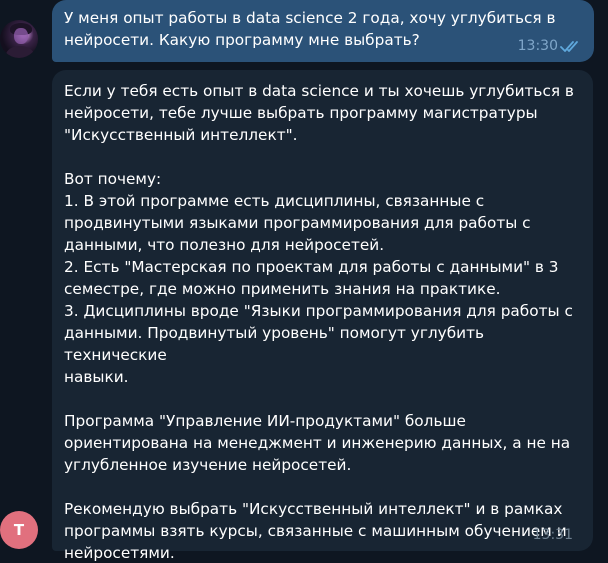 This screenshot has height=563, width=608. What do you see at coordinates (552, 535) in the screenshot?
I see `incoming-message-time: 13:31` at bounding box center [552, 535].